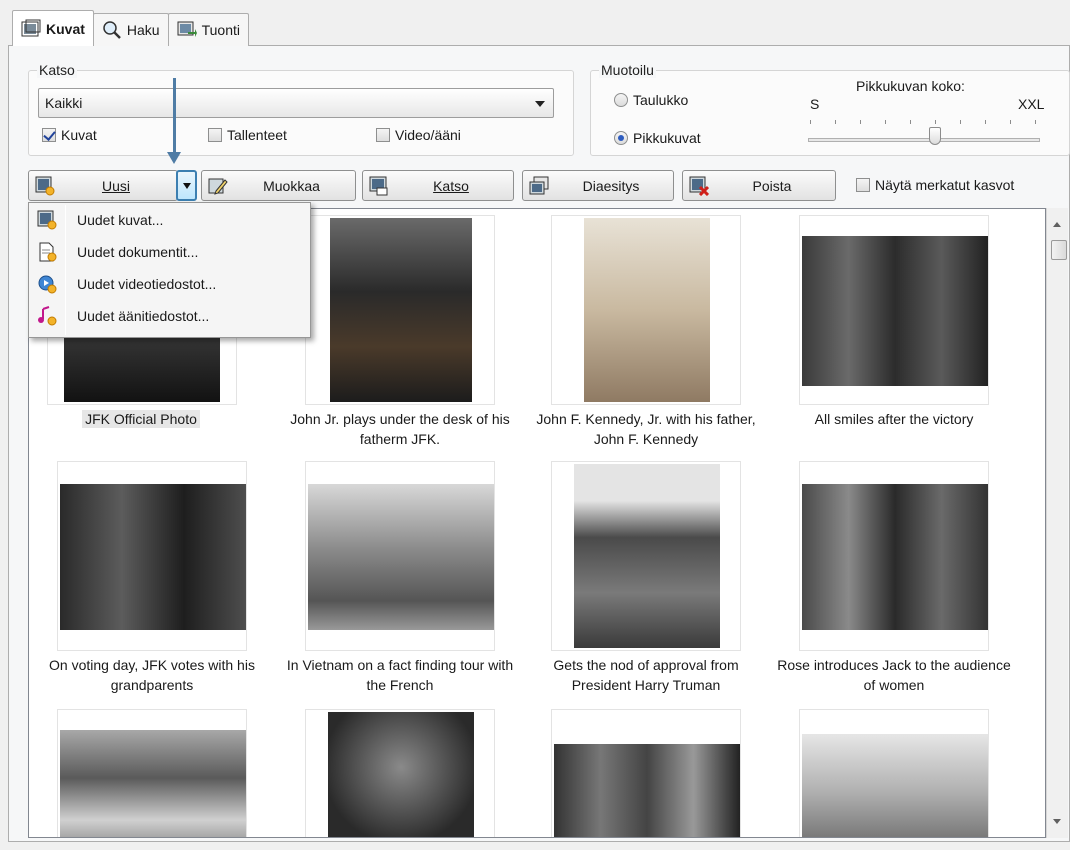 The image size is (1070, 850). What do you see at coordinates (428, 135) in the screenshot?
I see `checkbox-video-audio-label: Video/ääni` at bounding box center [428, 135].